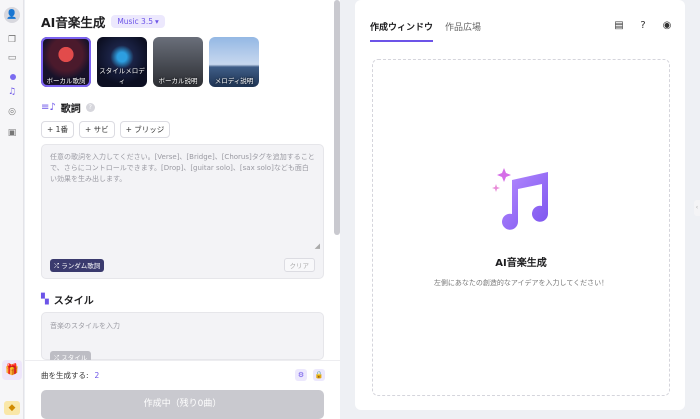 The height and width of the screenshot is (419, 700). I want to click on empty-state: AI音楽生成 左側にあなたの創造的なアイデアを入力してください！, so click(521, 227).